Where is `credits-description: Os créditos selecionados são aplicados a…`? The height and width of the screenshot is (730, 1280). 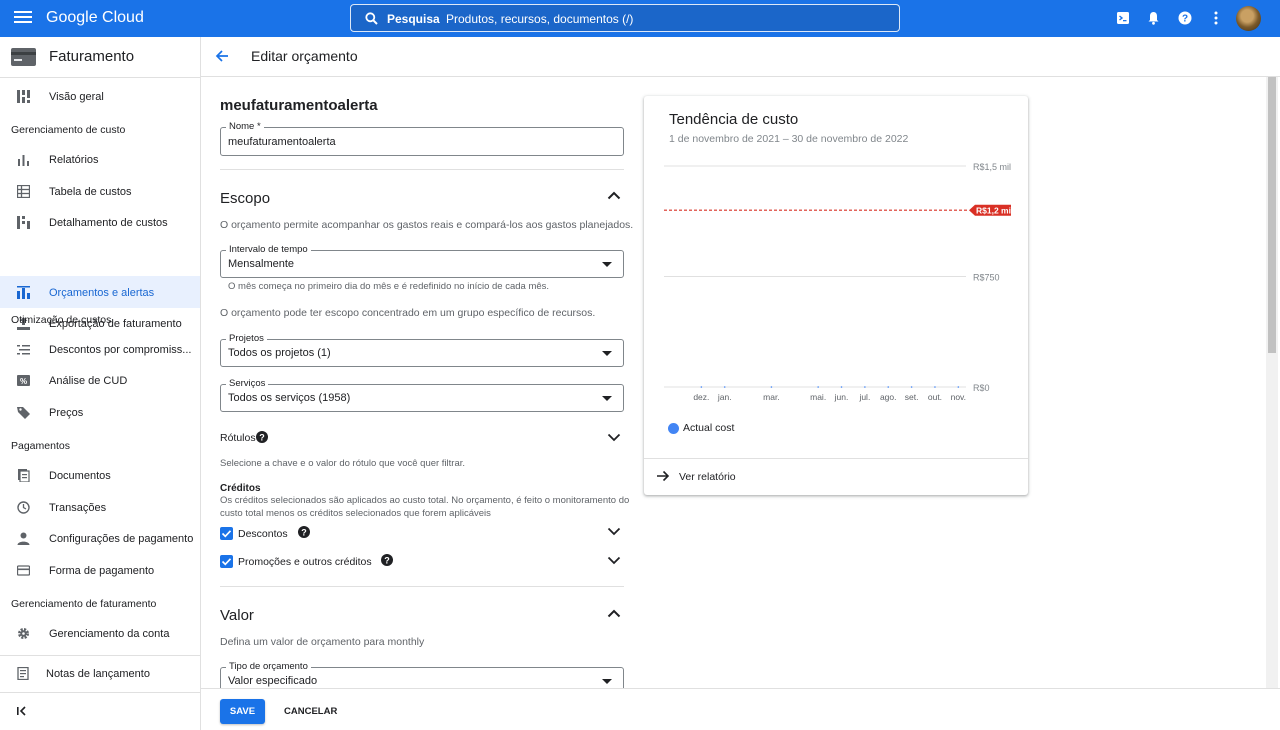
credits-description: Os créditos selecionados são aplicados a… is located at coordinates (425, 507).